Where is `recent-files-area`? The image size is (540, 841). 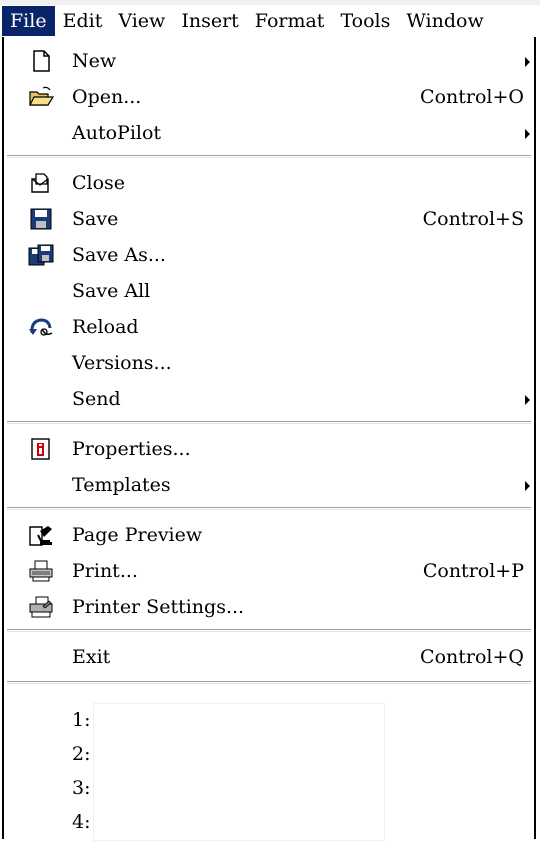
recent-files-area is located at coordinates (239, 772).